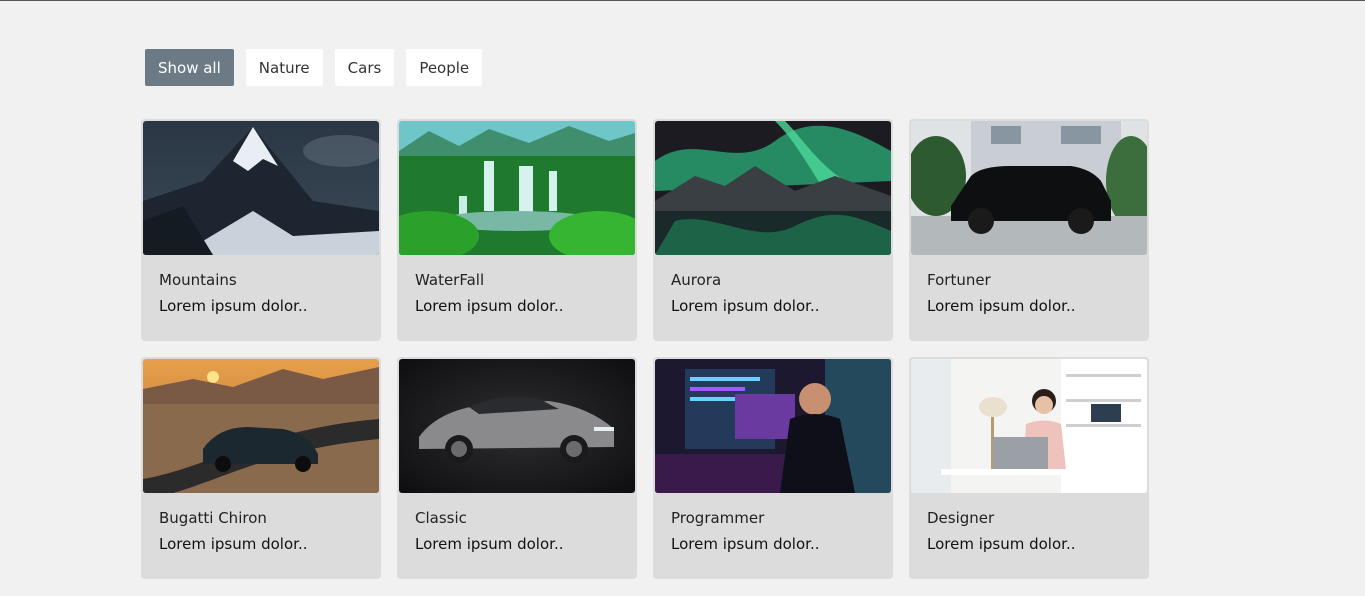  Describe the element at coordinates (213, 518) in the screenshot. I see `card-title: Bugatti Chiron` at that location.